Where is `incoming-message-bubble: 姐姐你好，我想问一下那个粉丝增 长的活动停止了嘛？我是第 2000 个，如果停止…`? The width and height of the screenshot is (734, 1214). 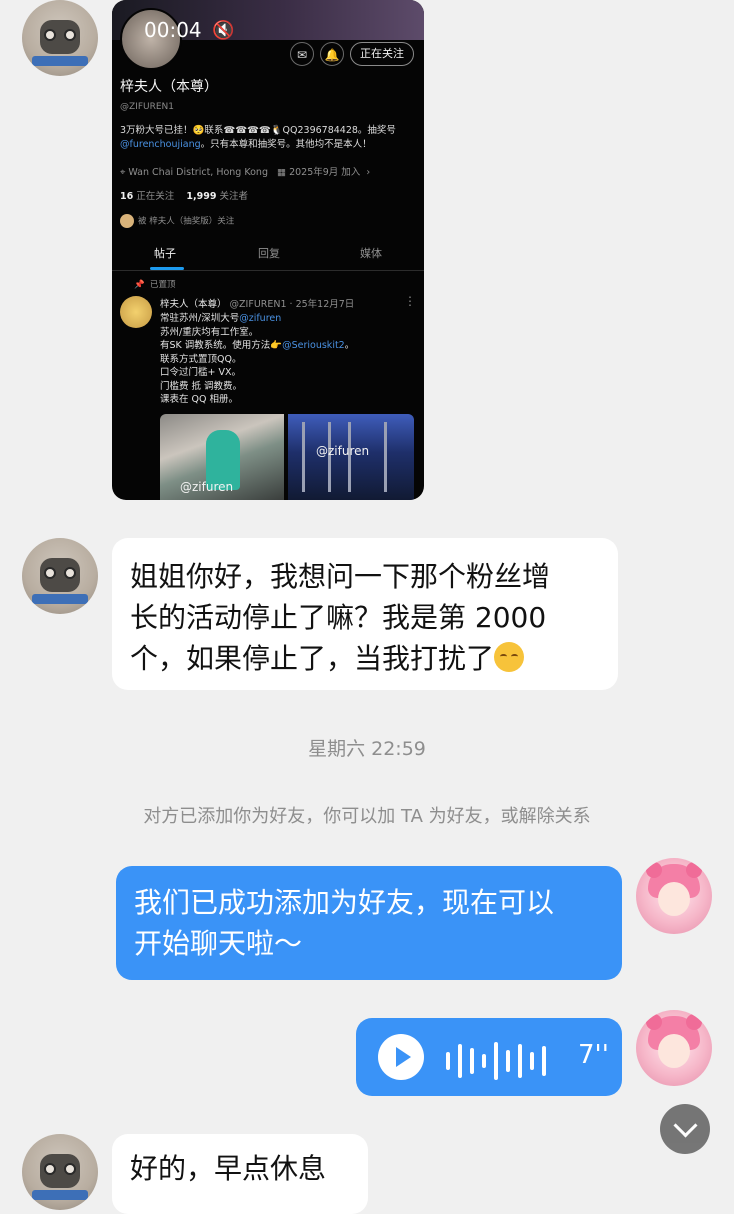 incoming-message-bubble: 姐姐你好，我想问一下那个粉丝增 长的活动停止了嘛？我是第 2000 个，如果停止… is located at coordinates (365, 614).